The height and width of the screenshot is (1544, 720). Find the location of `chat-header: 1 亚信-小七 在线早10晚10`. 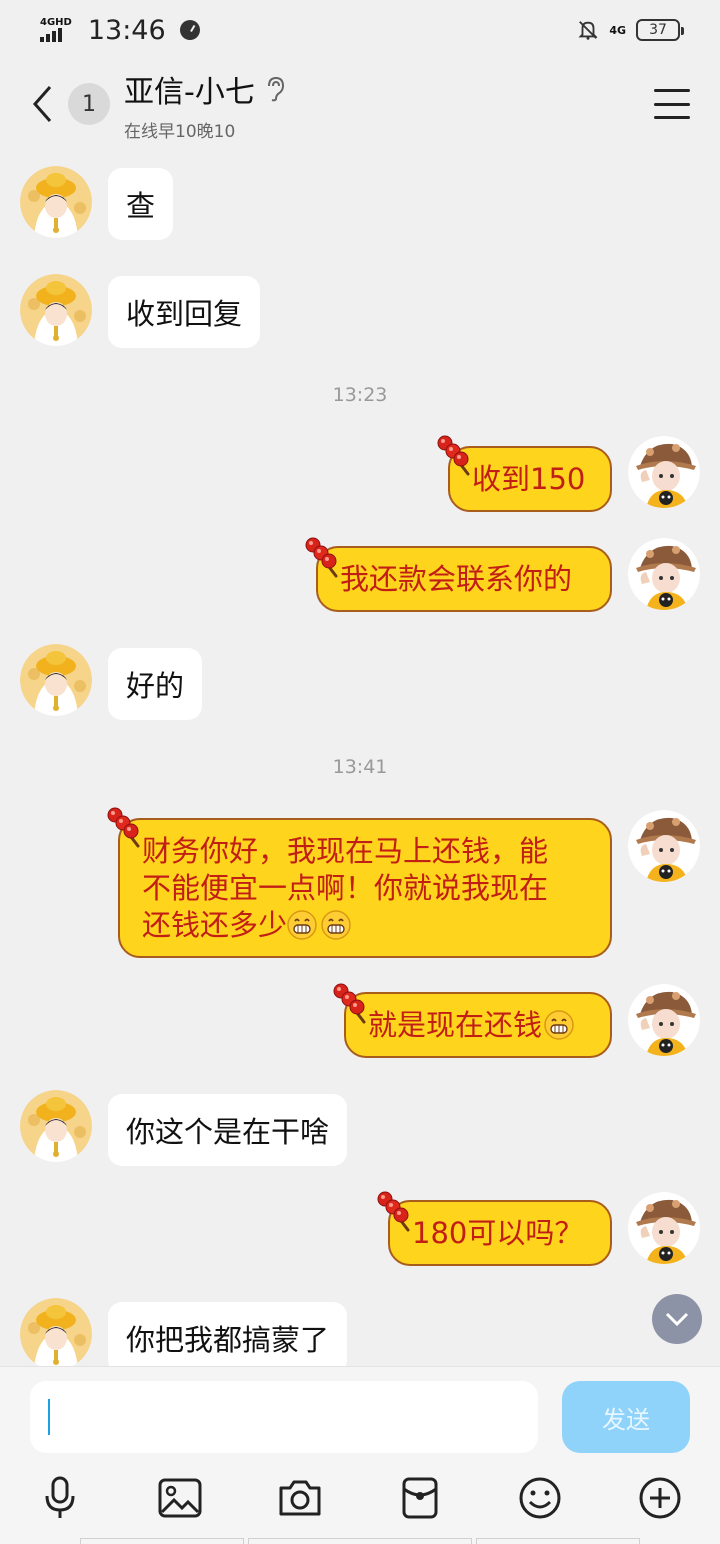

chat-header: 1 亚信-小七 在线早10晚10 is located at coordinates (360, 104).